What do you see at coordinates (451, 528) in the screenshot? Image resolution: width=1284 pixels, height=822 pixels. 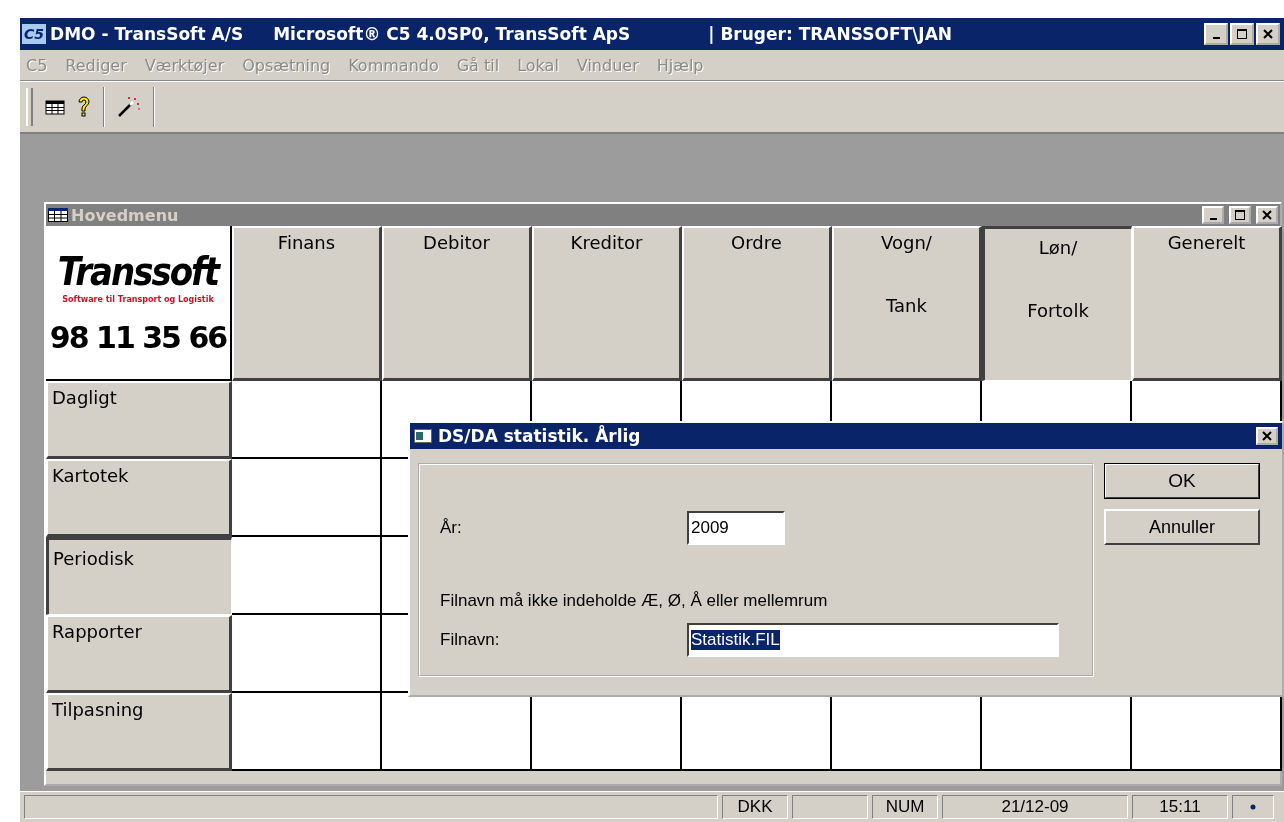 I see `field-label: År:` at bounding box center [451, 528].